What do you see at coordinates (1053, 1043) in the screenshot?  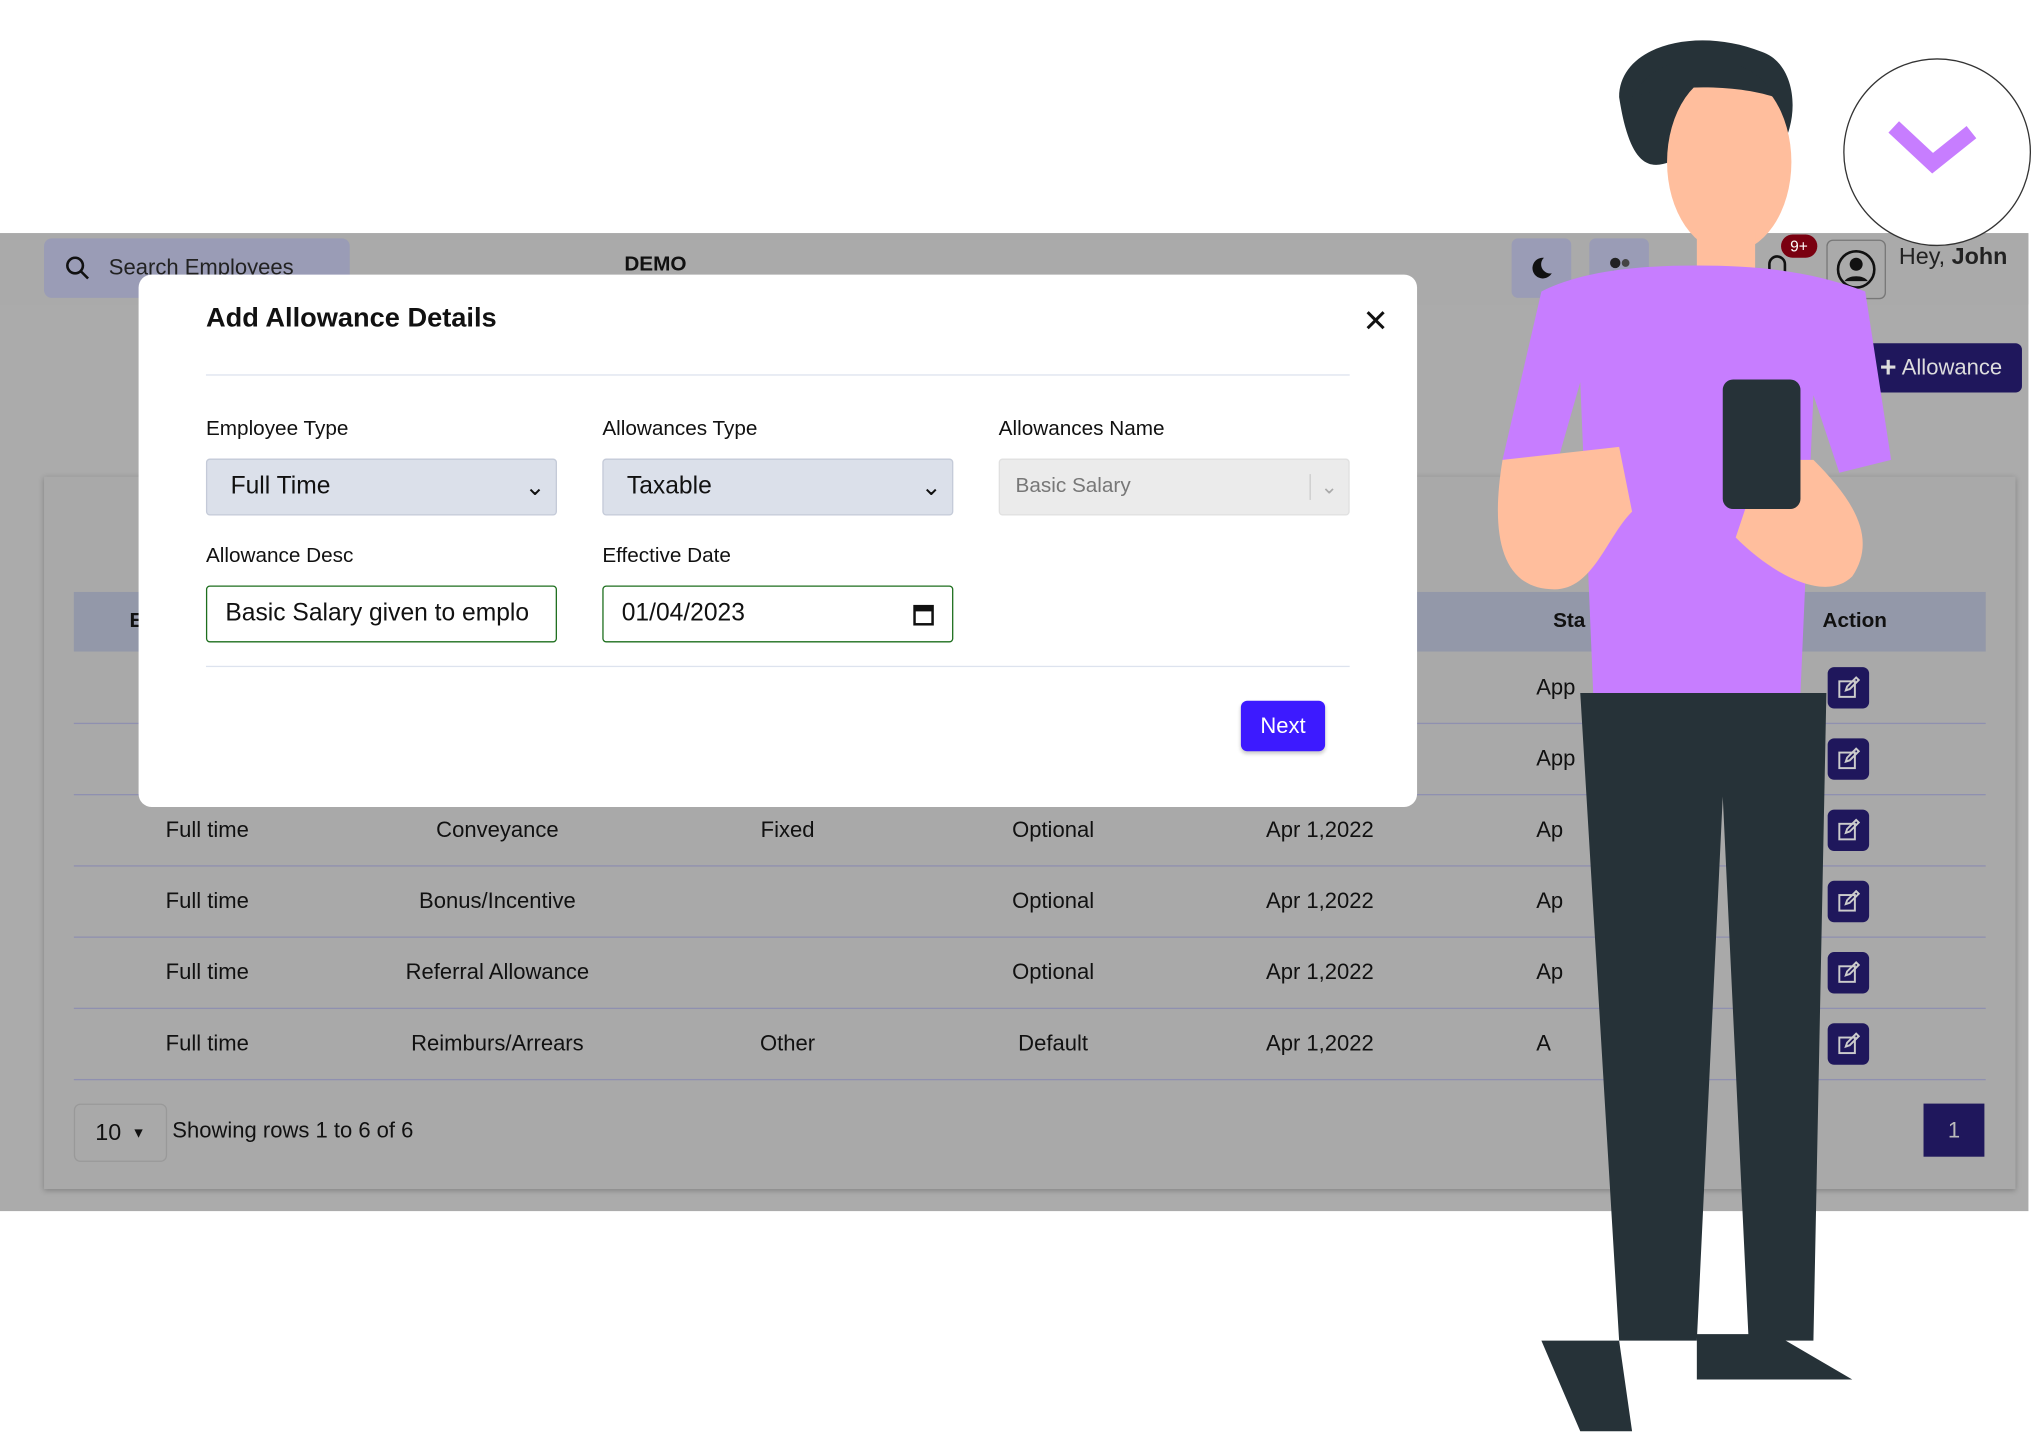 I see `cell-mode: Default` at bounding box center [1053, 1043].